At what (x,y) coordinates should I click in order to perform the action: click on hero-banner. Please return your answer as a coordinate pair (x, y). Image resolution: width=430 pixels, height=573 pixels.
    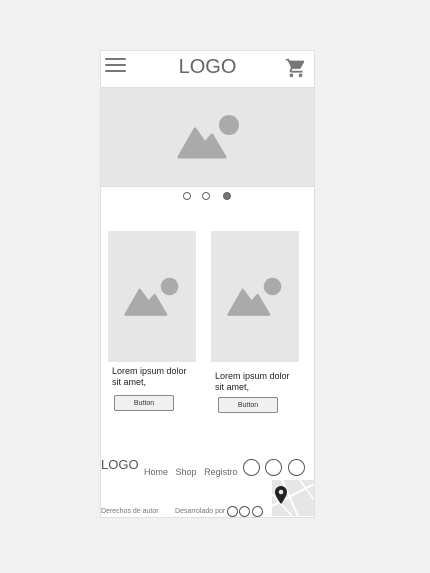
    Looking at the image, I should click on (207, 137).